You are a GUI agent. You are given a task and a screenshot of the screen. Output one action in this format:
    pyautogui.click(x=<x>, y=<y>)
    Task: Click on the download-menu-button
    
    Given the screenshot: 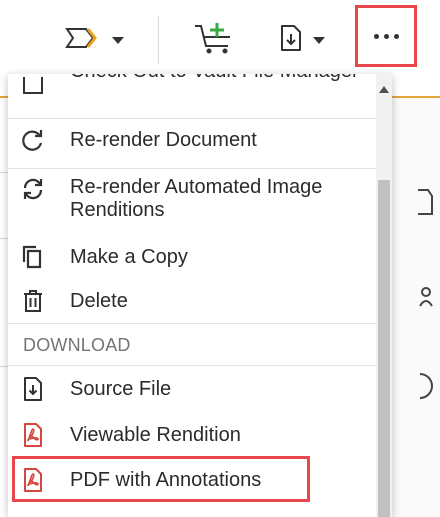 What is the action you would take?
    pyautogui.click(x=302, y=40)
    